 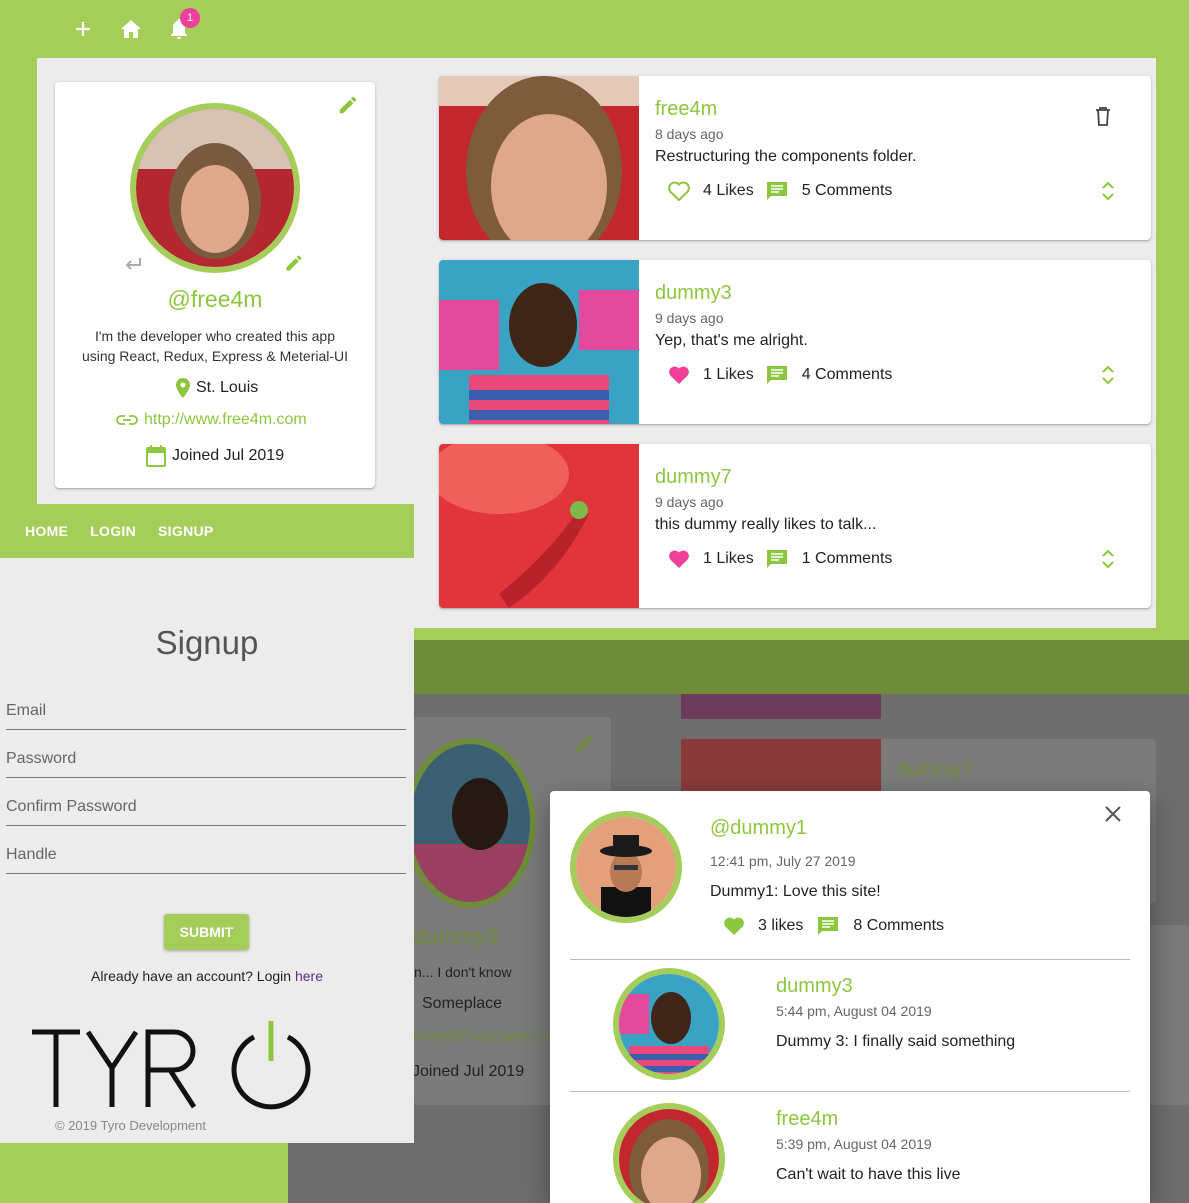 What do you see at coordinates (351, 1173) in the screenshot?
I see `bottom-dim-strip` at bounding box center [351, 1173].